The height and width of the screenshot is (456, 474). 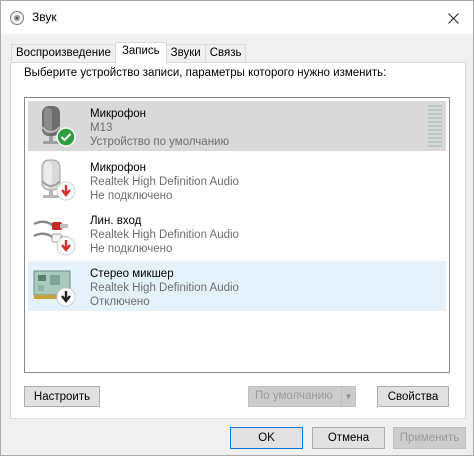 I want to click on tab-strip: Воспроизведение Запись Звуки Связь, so click(x=129, y=53).